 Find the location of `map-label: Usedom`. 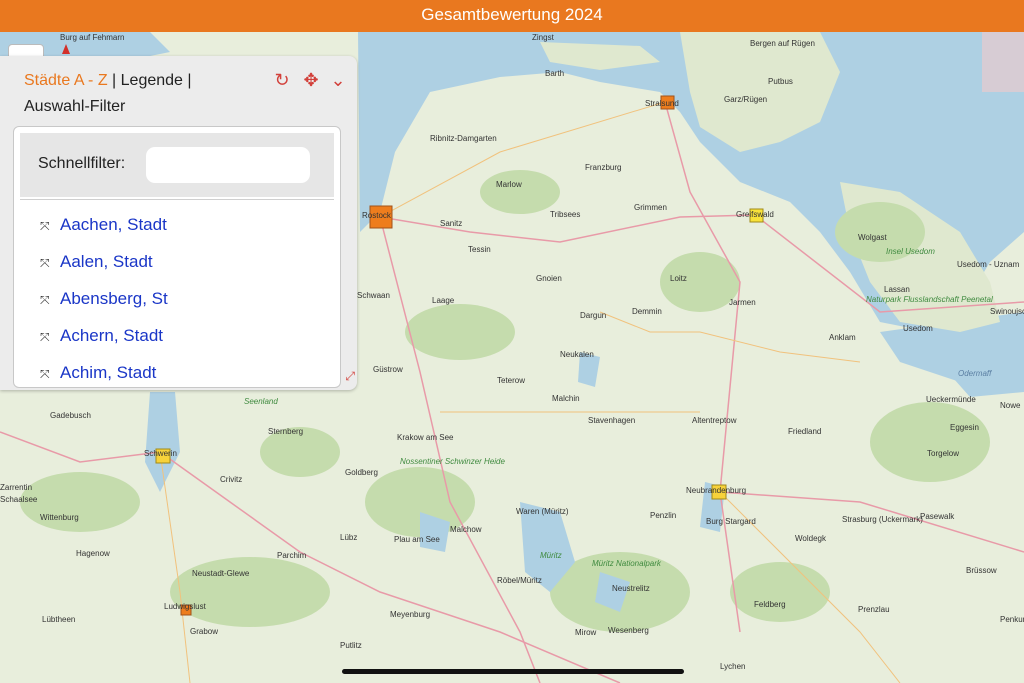

map-label: Usedom is located at coordinates (918, 328).